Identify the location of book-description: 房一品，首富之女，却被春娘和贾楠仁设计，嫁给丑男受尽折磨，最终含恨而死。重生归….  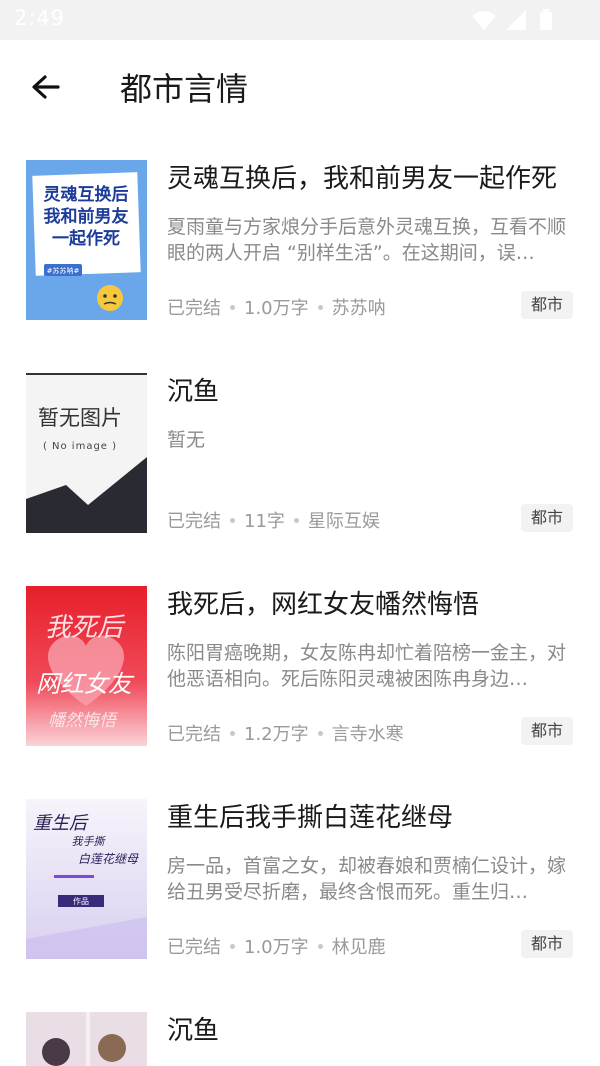
(367, 879).